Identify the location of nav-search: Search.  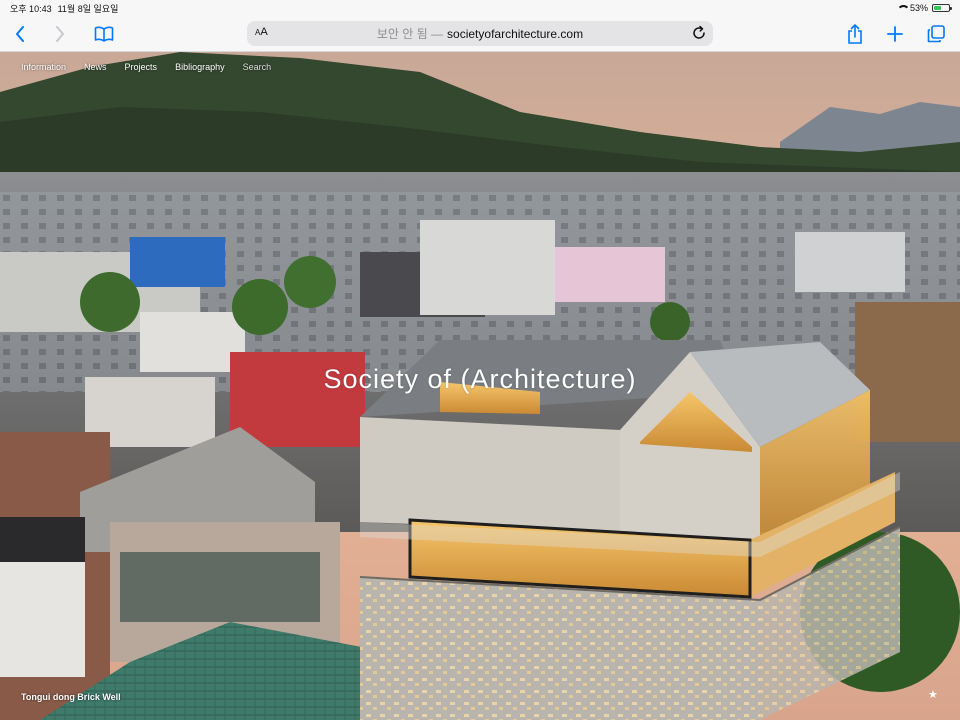
(257, 67).